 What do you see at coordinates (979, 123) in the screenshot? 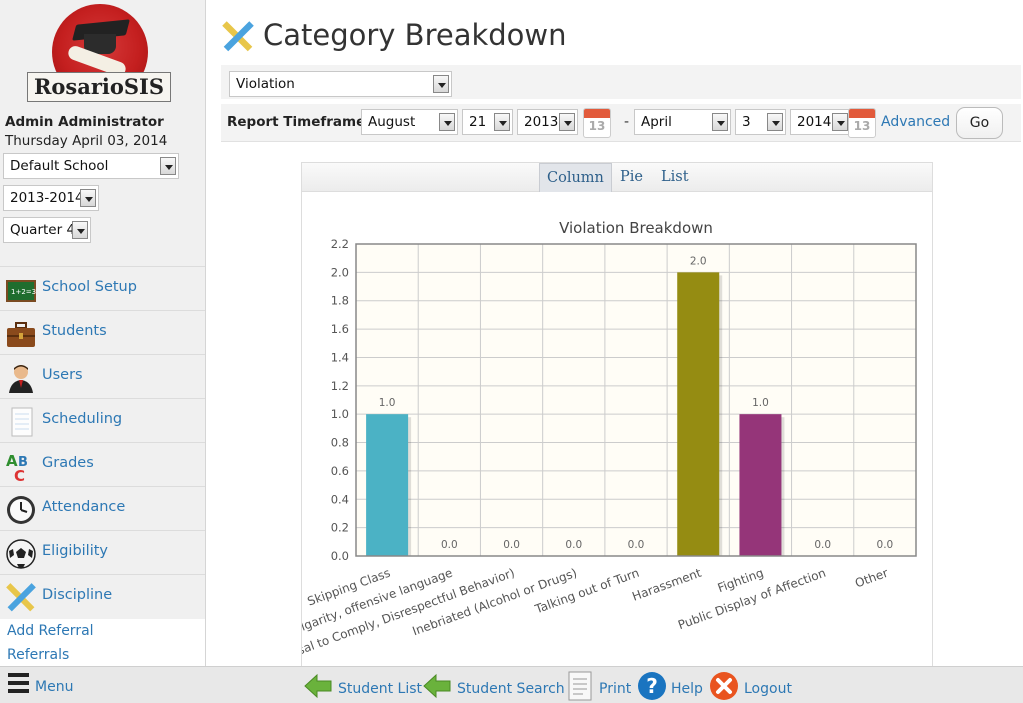
I see `go-button: Go` at bounding box center [979, 123].